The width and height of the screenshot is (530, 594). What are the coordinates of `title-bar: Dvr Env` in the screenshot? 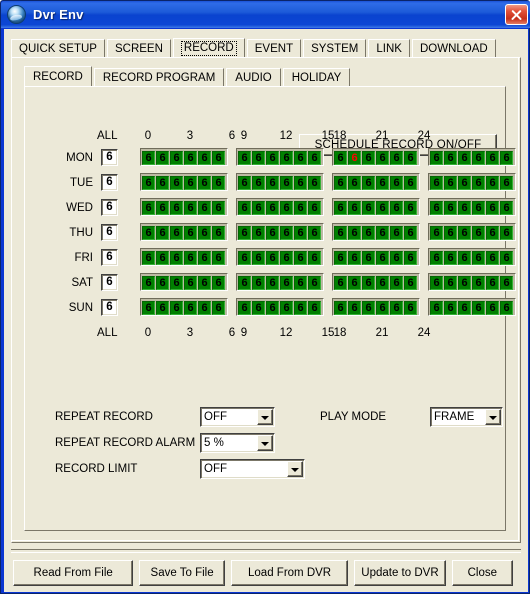 It's located at (265, 14).